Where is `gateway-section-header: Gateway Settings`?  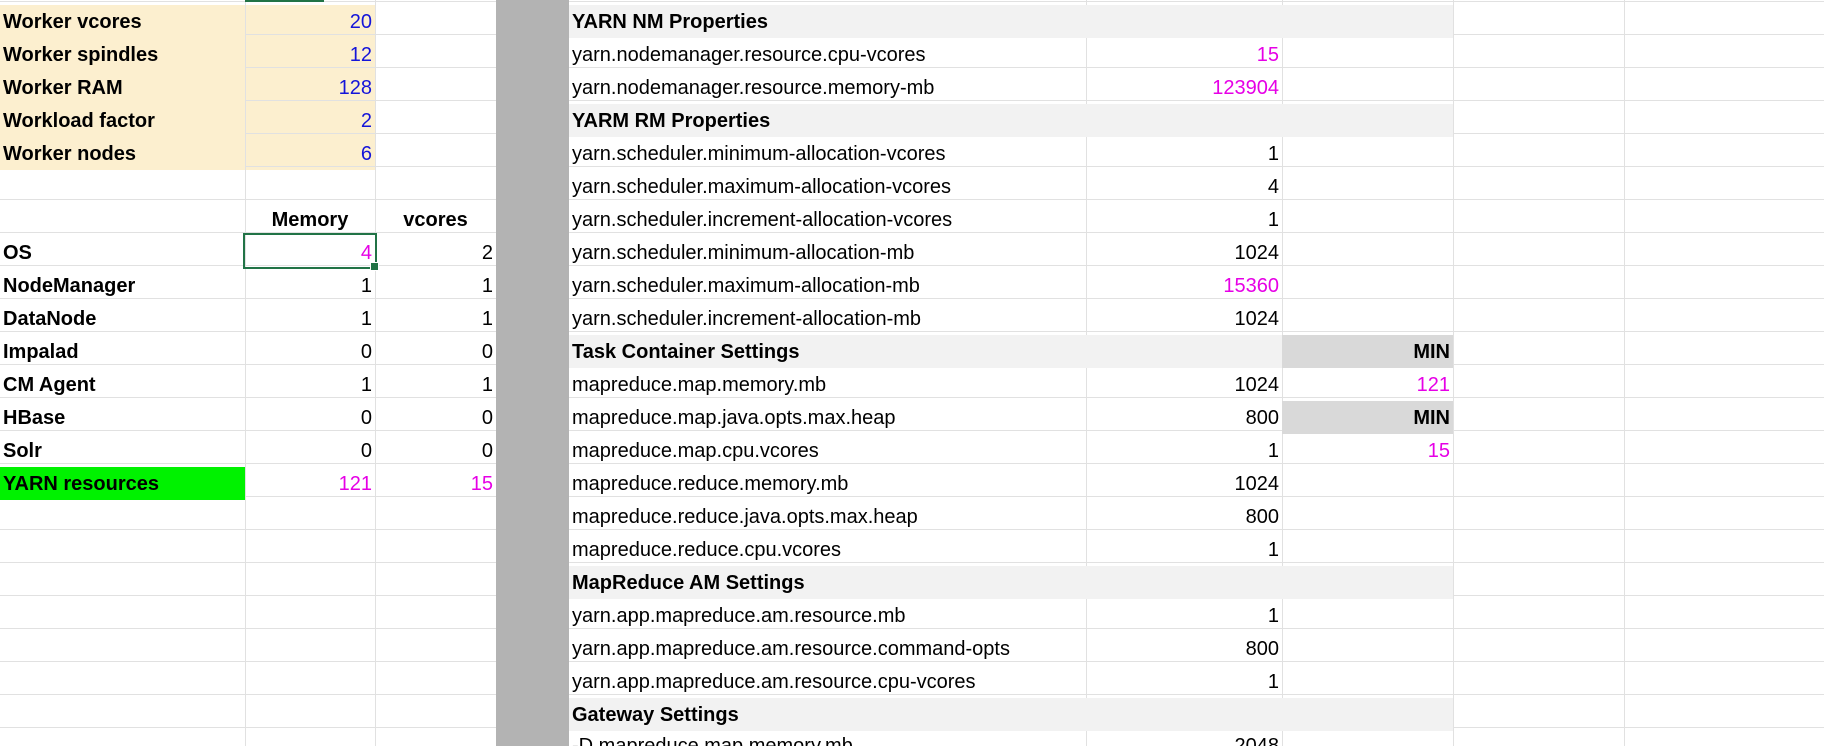
gateway-section-header: Gateway Settings is located at coordinates (1011, 714).